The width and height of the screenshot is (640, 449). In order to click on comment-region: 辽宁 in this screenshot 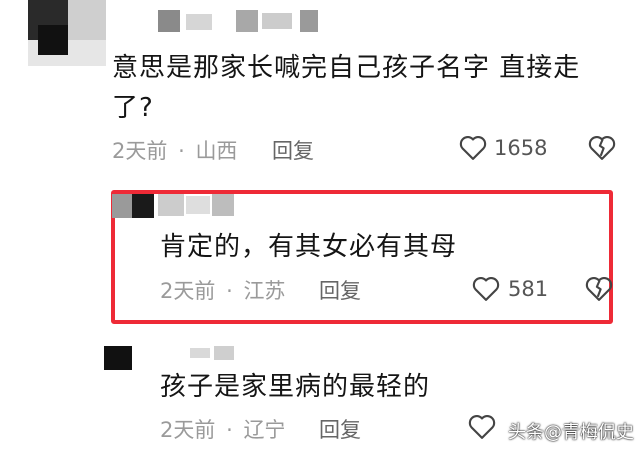, I will do `click(264, 430)`.